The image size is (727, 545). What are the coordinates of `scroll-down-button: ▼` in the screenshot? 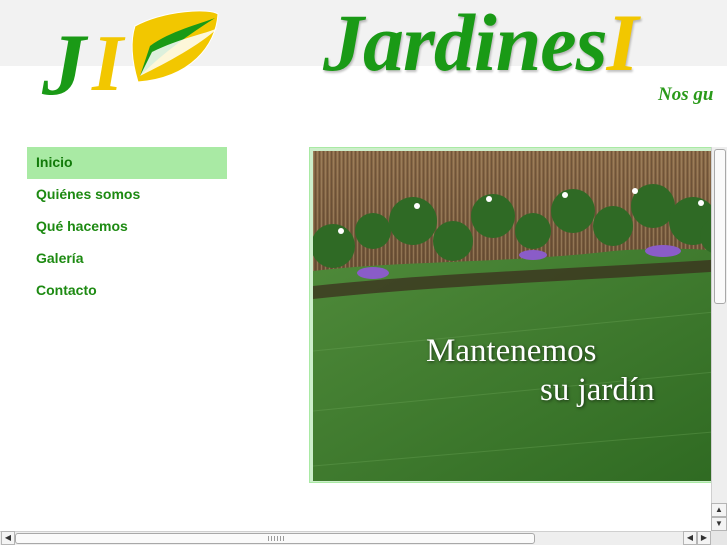 It's located at (719, 524).